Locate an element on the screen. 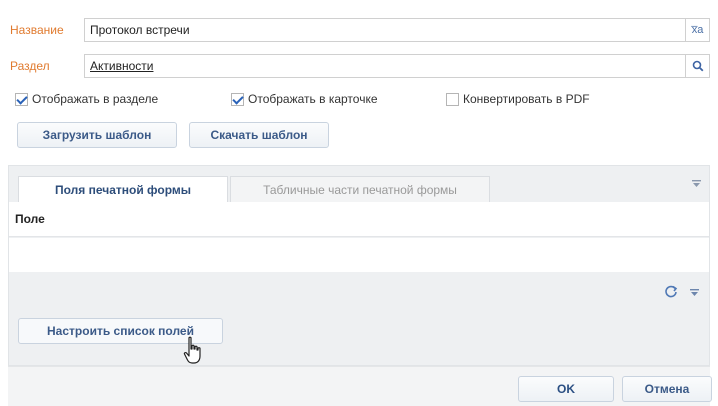 This screenshot has width=718, height=406. name-field-row: Название Протокол встречи x̅a is located at coordinates (359, 30).